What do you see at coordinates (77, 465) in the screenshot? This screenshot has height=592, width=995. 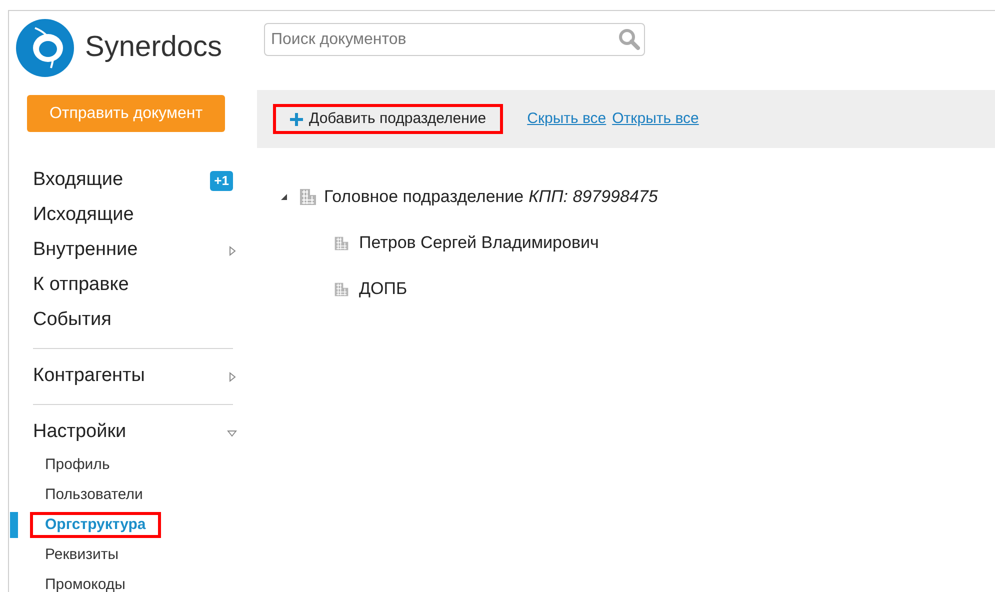 I see `nav-subitem: Профиль` at bounding box center [77, 465].